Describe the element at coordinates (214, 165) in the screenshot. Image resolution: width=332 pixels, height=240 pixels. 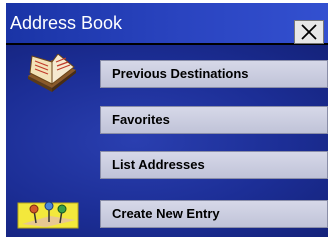
I see `list-addresses-button: List Addresses` at that location.